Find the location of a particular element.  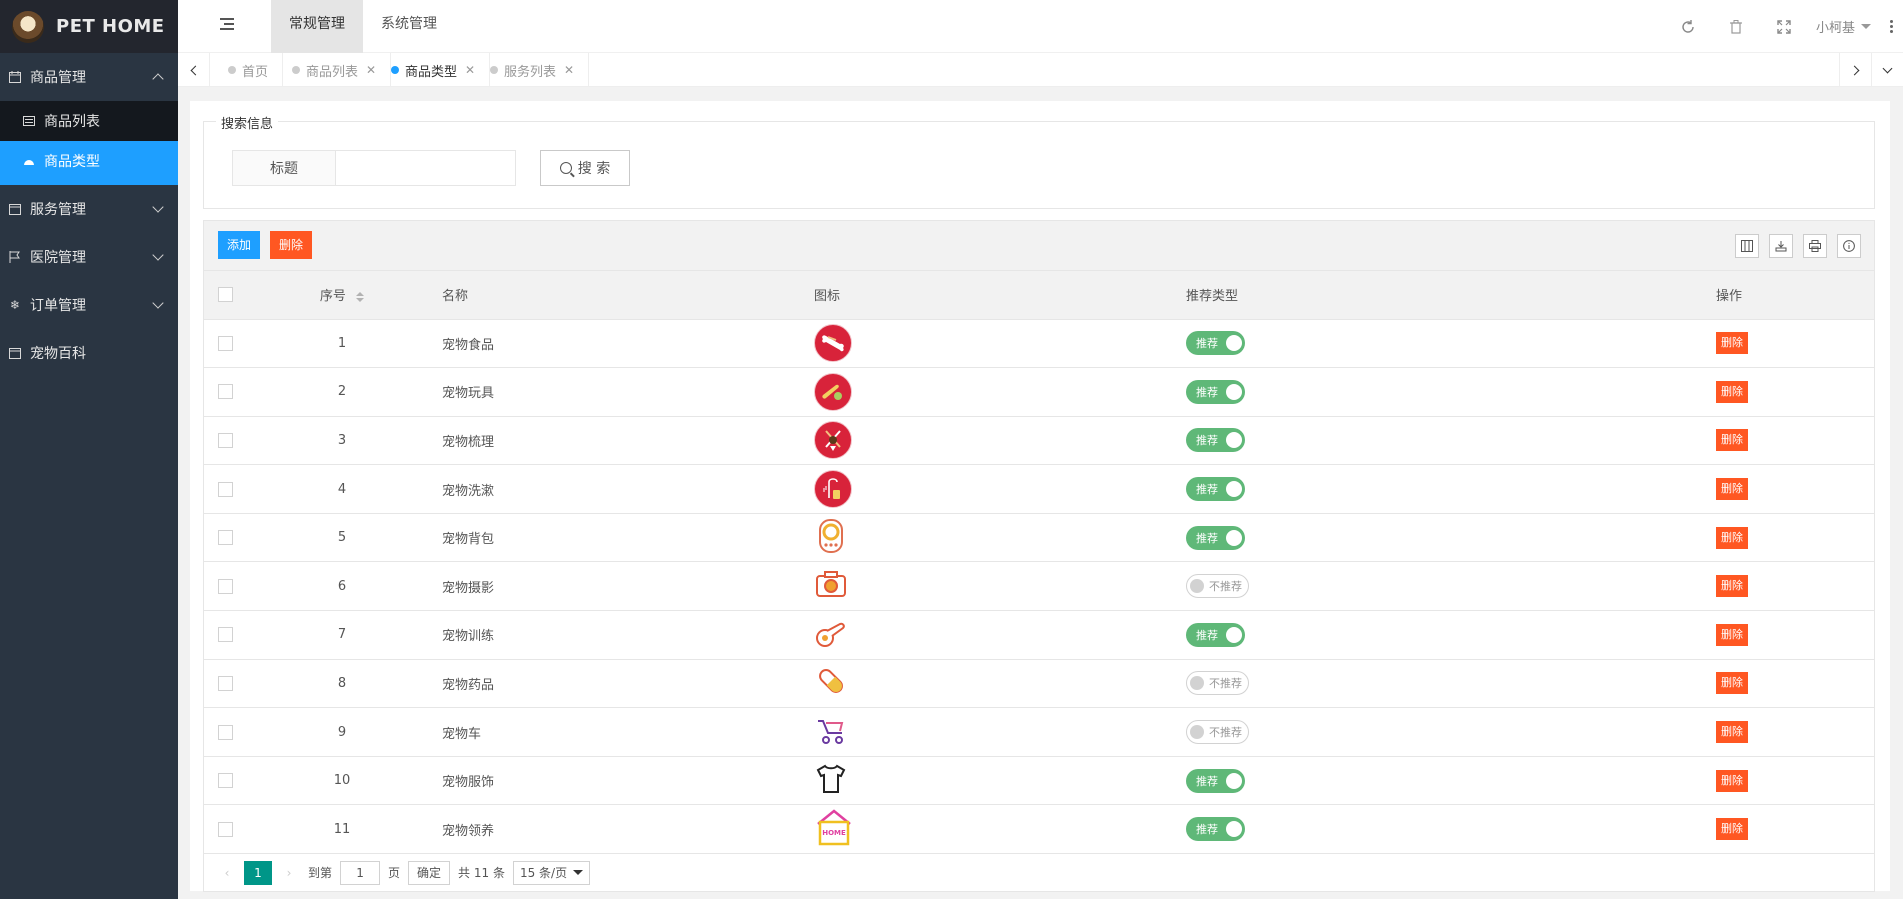

top-header: 常规管理 系统管理 小柯基 is located at coordinates (1040, 26).